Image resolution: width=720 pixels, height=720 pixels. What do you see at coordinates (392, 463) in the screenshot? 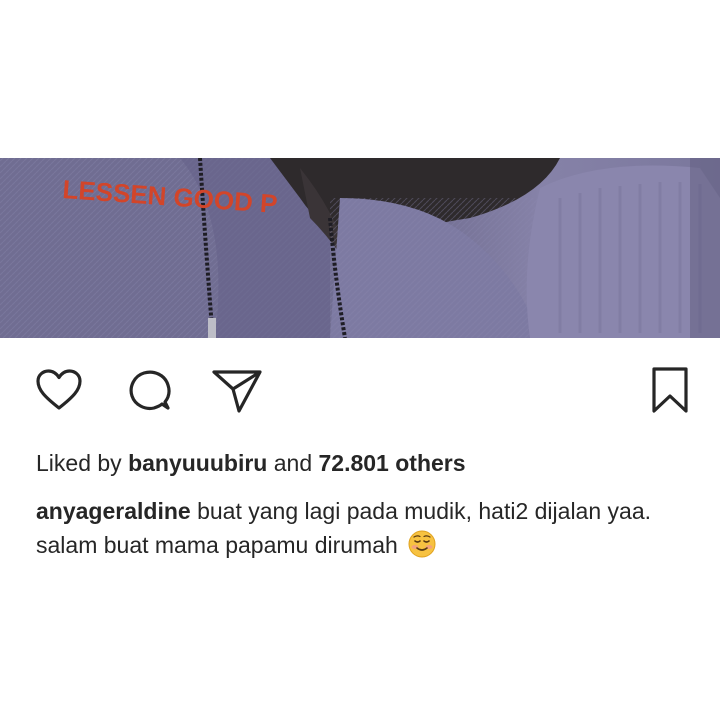
I see `likes-count: 72.801 others` at bounding box center [392, 463].